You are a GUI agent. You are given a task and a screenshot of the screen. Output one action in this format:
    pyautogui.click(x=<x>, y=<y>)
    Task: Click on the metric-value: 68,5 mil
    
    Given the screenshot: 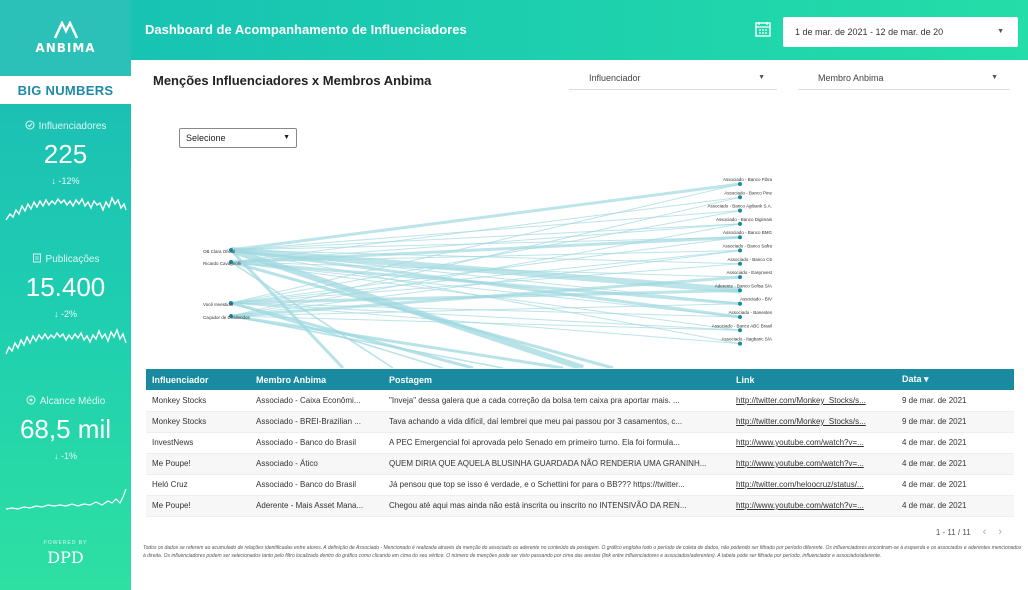 What is the action you would take?
    pyautogui.click(x=65, y=429)
    